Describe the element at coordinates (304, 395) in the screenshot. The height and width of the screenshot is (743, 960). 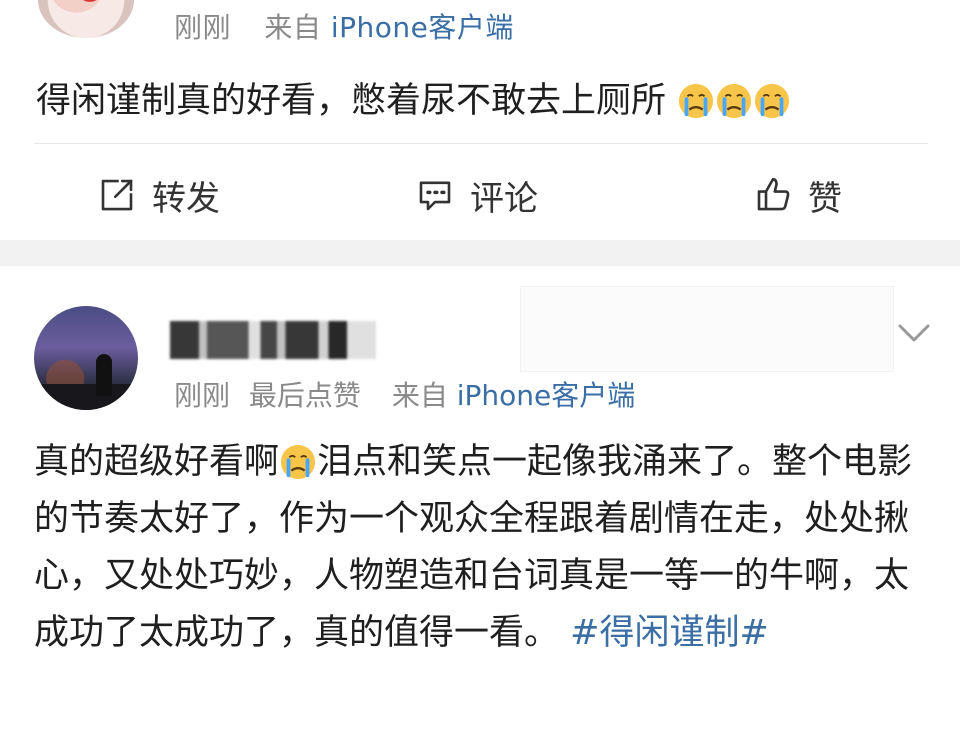
I see `last-like-note: 最后点赞` at that location.